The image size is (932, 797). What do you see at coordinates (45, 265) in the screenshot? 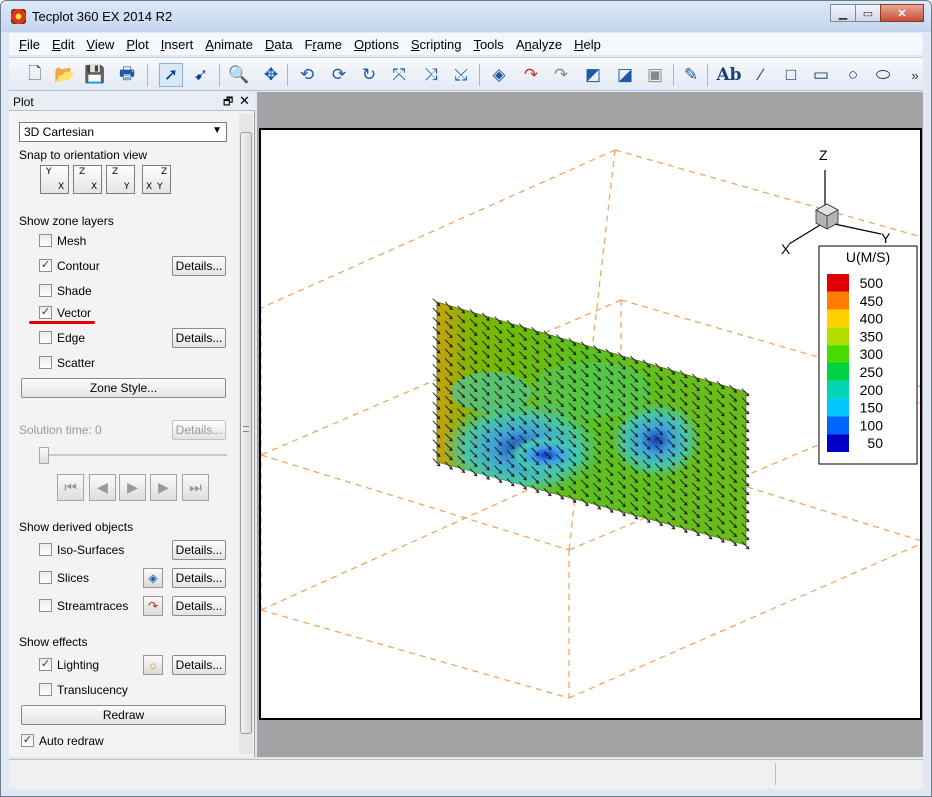
I see `contour-checkbox: ✓` at bounding box center [45, 265].